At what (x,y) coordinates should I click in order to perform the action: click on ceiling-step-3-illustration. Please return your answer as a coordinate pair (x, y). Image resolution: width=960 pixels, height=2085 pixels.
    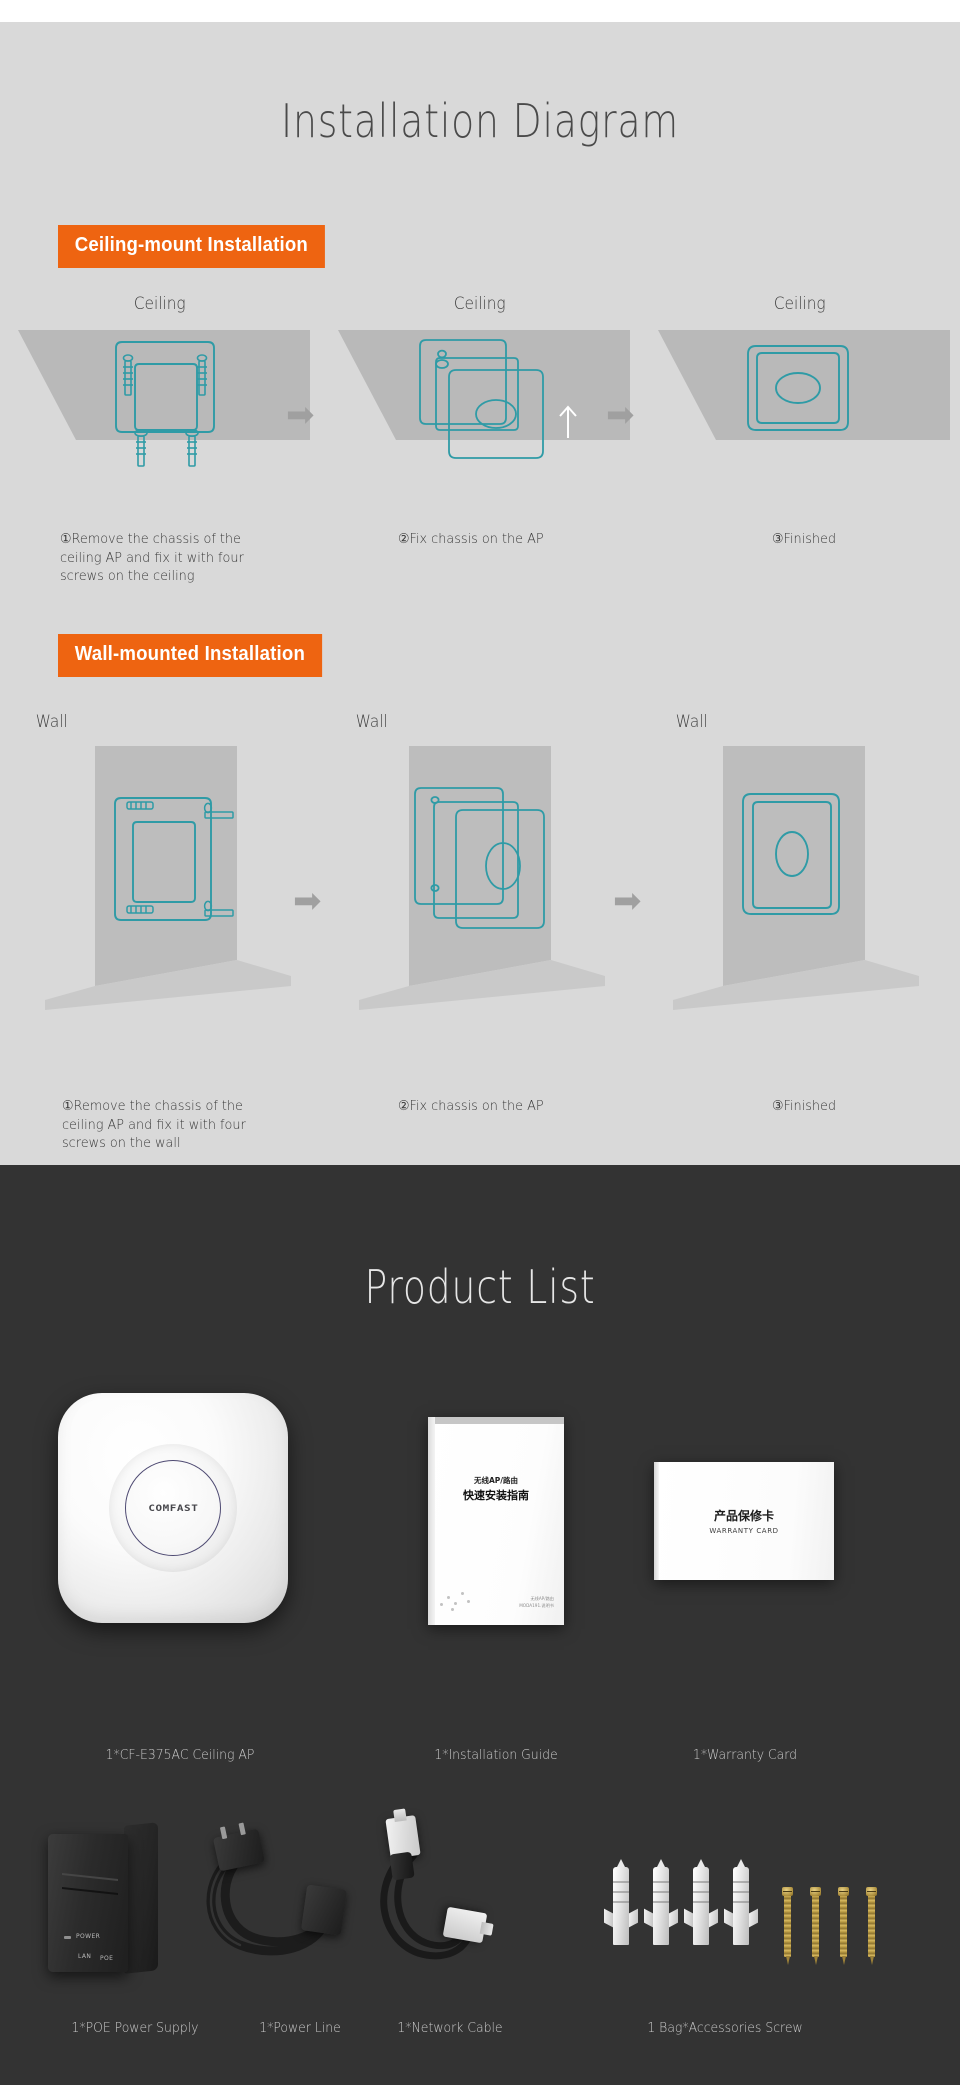
    Looking at the image, I should click on (800, 415).